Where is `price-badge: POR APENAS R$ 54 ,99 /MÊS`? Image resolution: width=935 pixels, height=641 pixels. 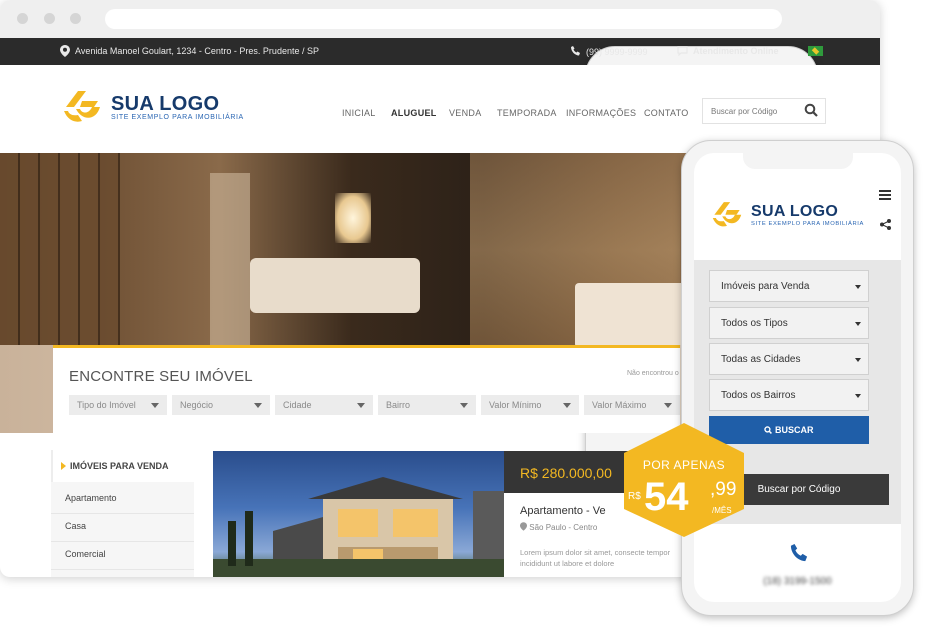
price-badge: POR APENAS R$ 54 ,99 /MÊS is located at coordinates (684, 480).